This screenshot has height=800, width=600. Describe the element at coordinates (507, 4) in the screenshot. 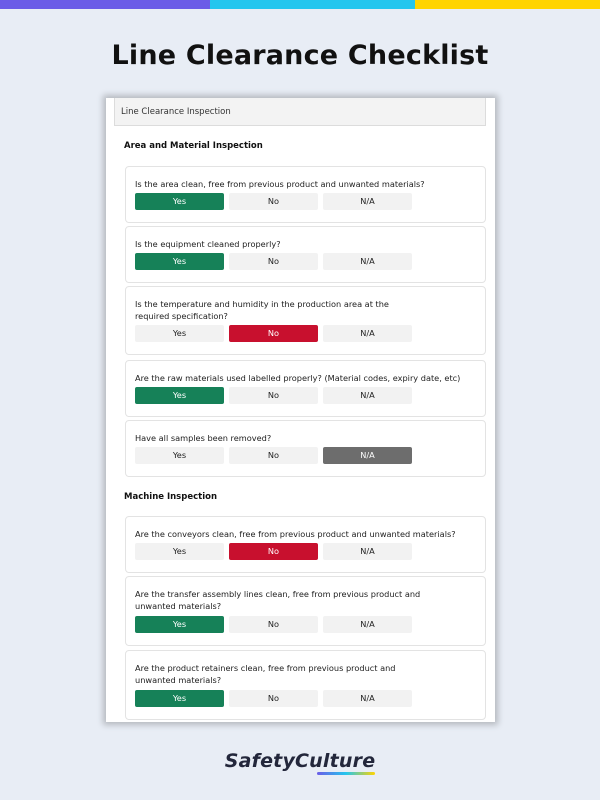

I see `top-bar-yellow-segment` at that location.